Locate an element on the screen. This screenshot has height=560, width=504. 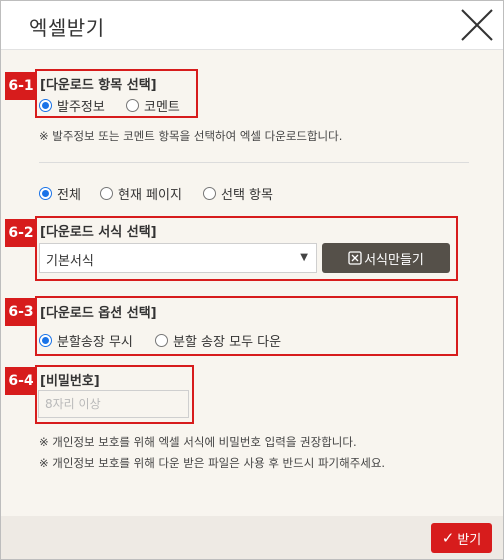
close-icon is located at coordinates (477, 25).